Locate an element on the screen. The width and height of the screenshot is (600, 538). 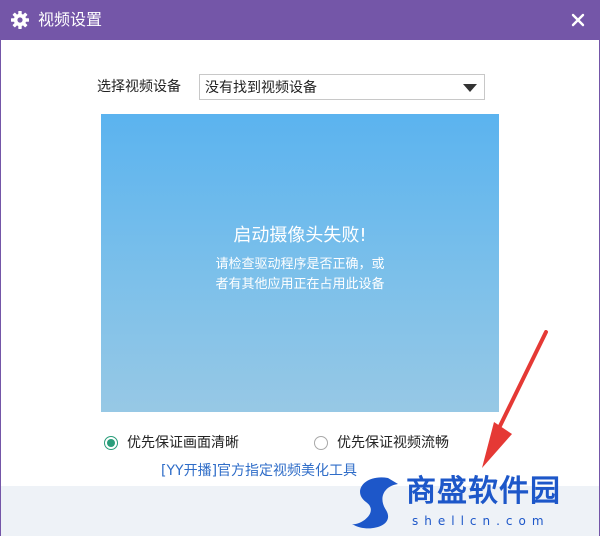
window-title: 视频设置 is located at coordinates (70, 19).